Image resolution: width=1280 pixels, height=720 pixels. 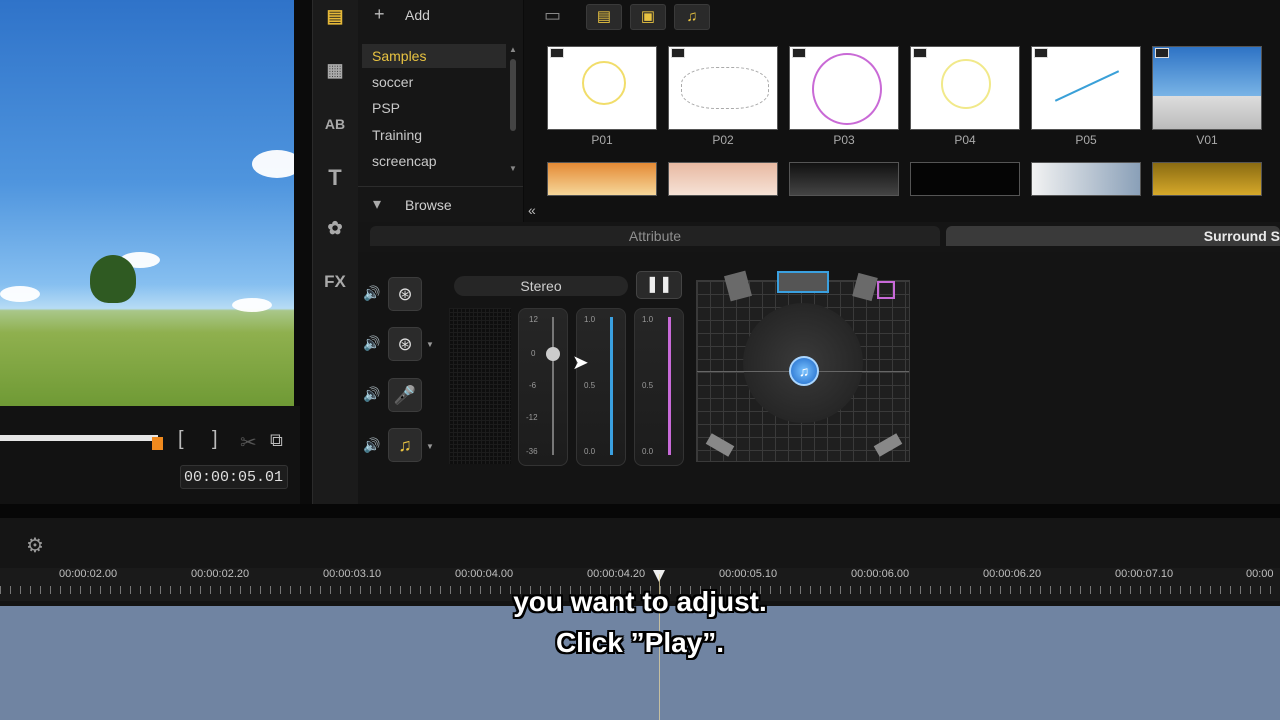 I want to click on add-folder-button: Add, so click(x=417, y=15).